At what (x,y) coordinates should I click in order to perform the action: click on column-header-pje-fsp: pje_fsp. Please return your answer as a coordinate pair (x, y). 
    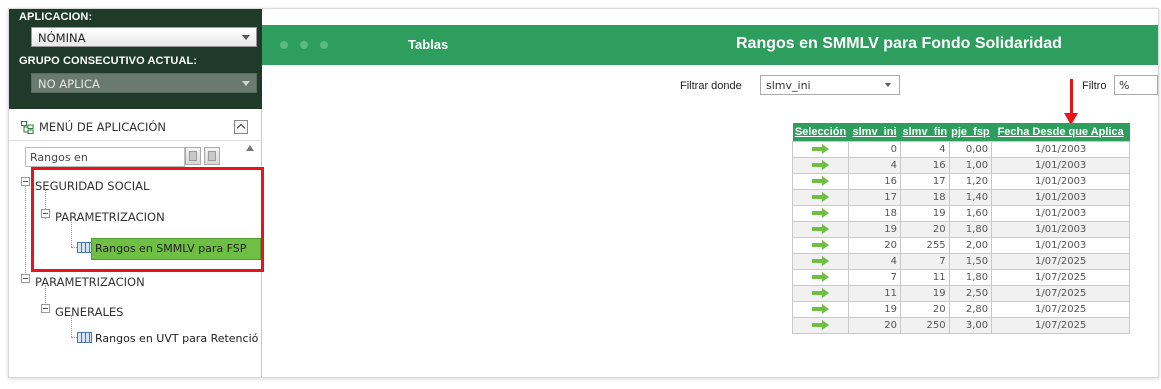
    Looking at the image, I should click on (970, 132).